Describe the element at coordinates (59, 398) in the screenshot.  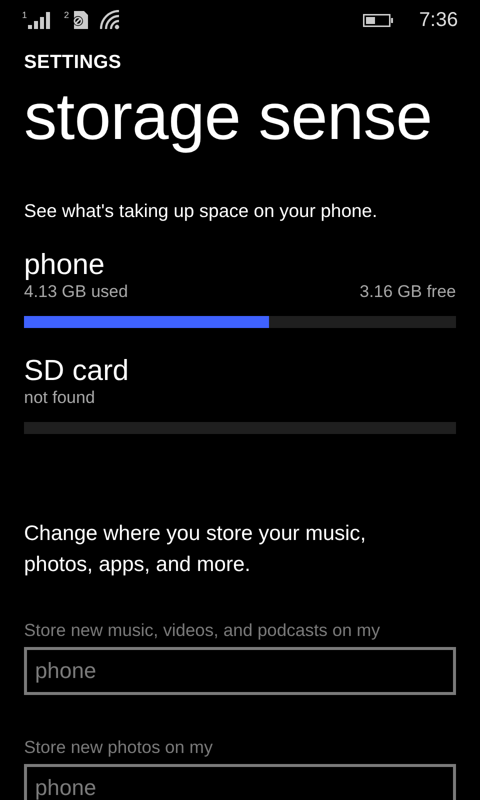
I see `storage-used: not found` at that location.